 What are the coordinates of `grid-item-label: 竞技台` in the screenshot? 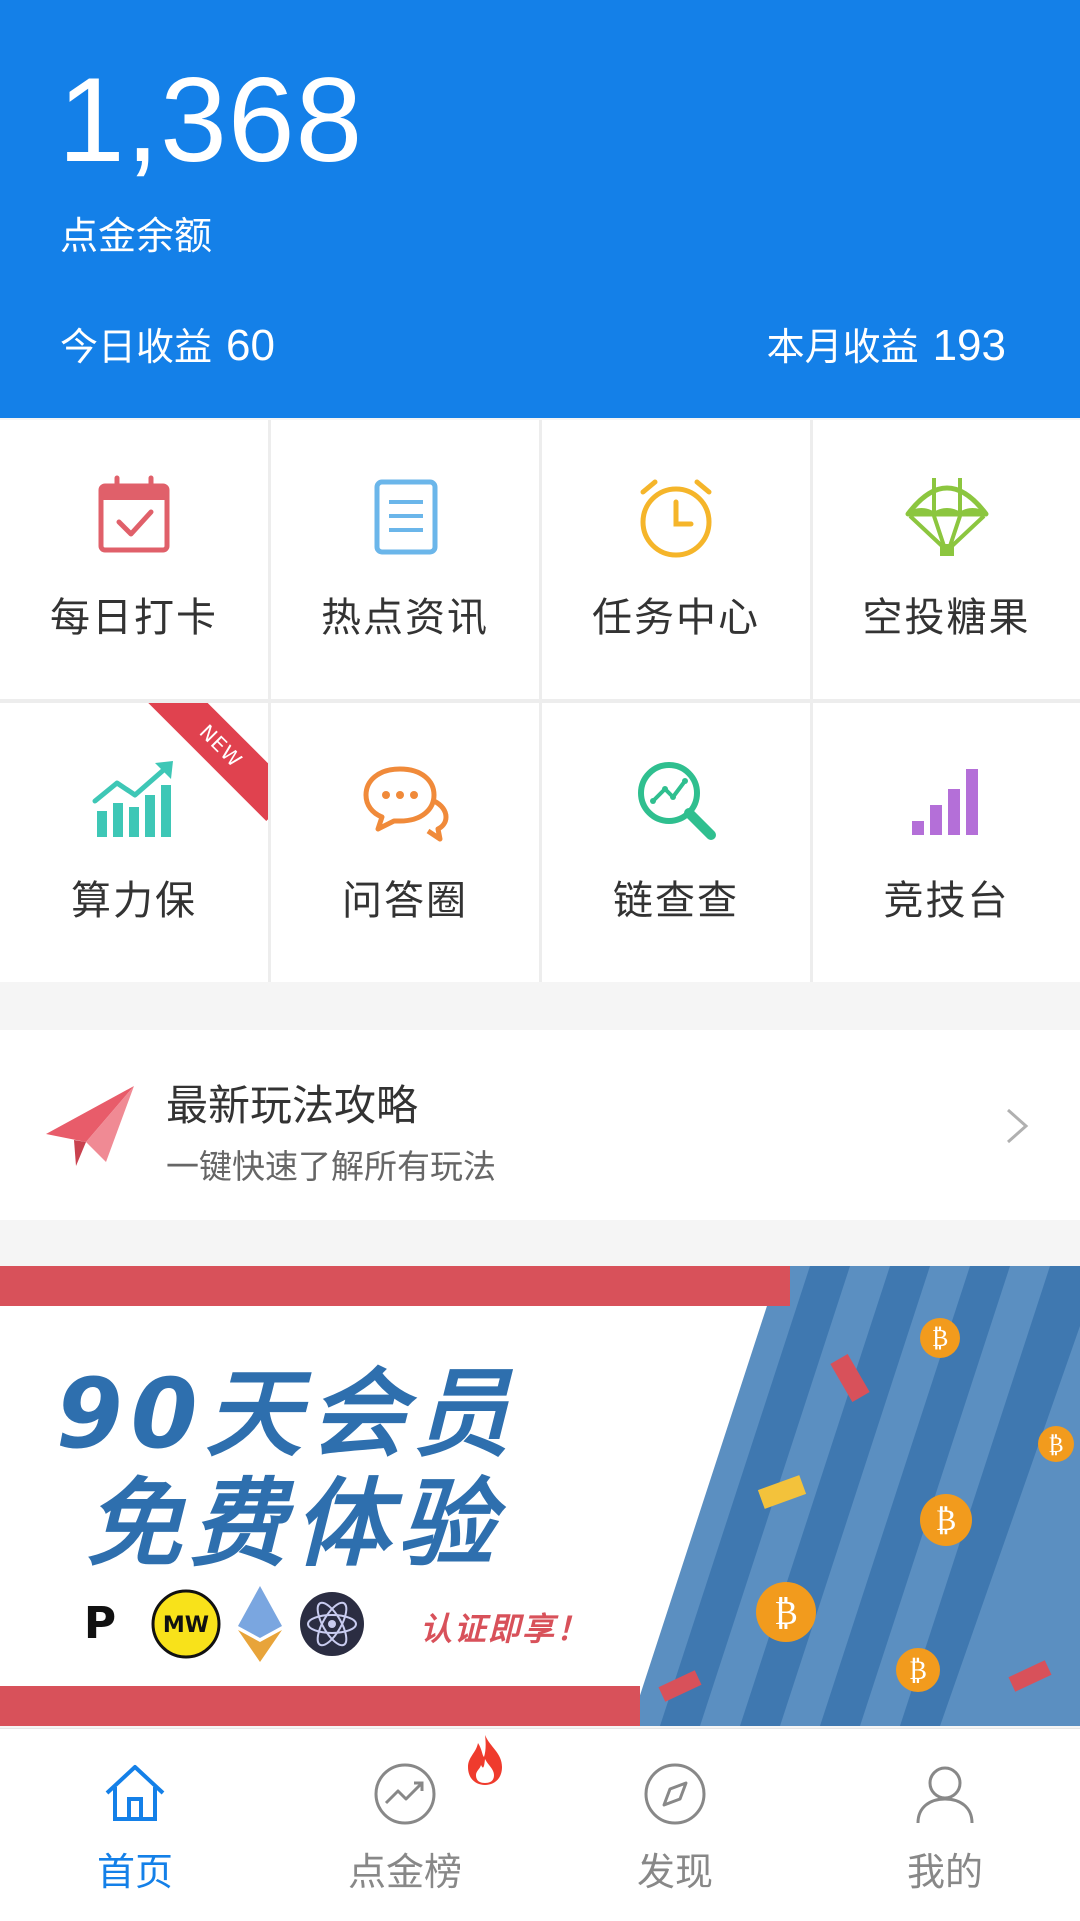 It's located at (946, 901).